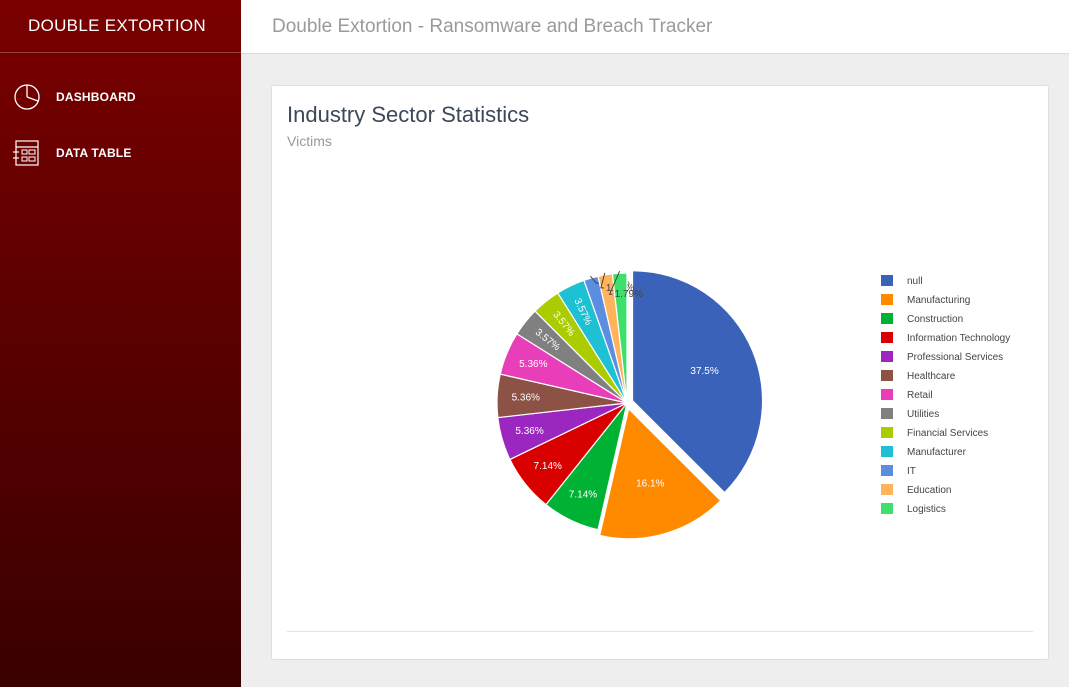 The width and height of the screenshot is (1069, 687). I want to click on legend-label: IT, so click(911, 471).